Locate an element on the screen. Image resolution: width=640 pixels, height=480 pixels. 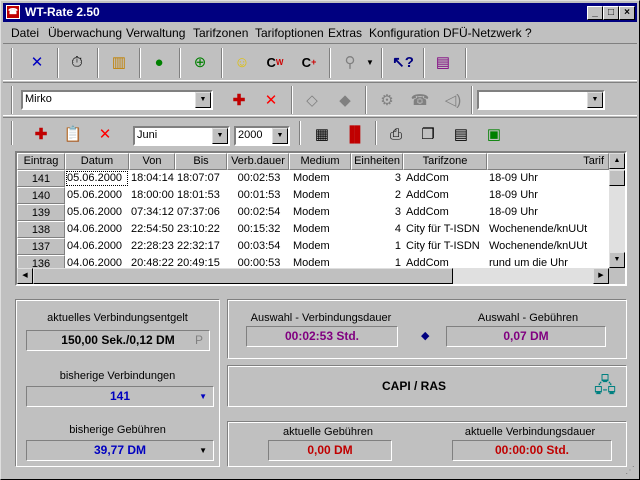
scroll-up-icon: ▲ is located at coordinates (617, 161).